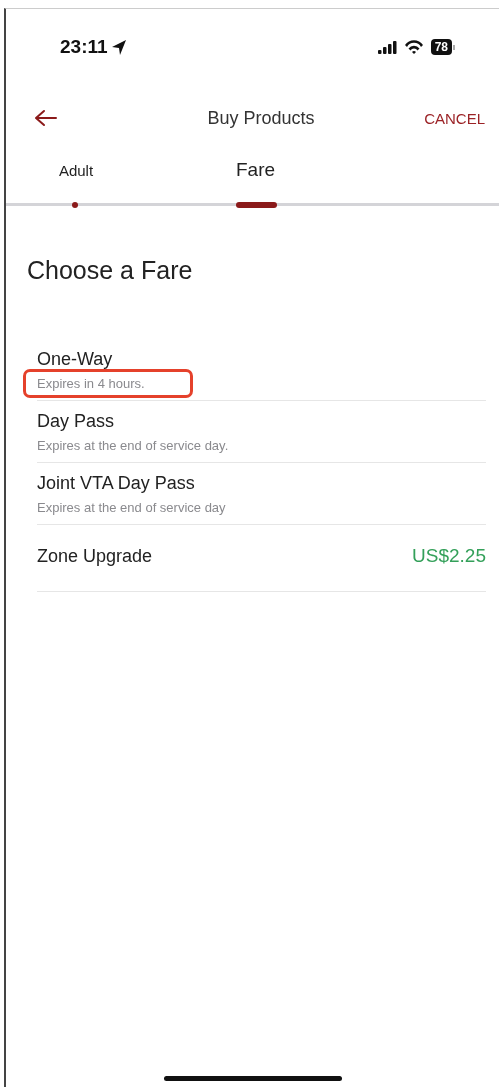 This screenshot has width=499, height=1087. What do you see at coordinates (131, 507) in the screenshot?
I see `fare-note: Expires at the end of service day` at bounding box center [131, 507].